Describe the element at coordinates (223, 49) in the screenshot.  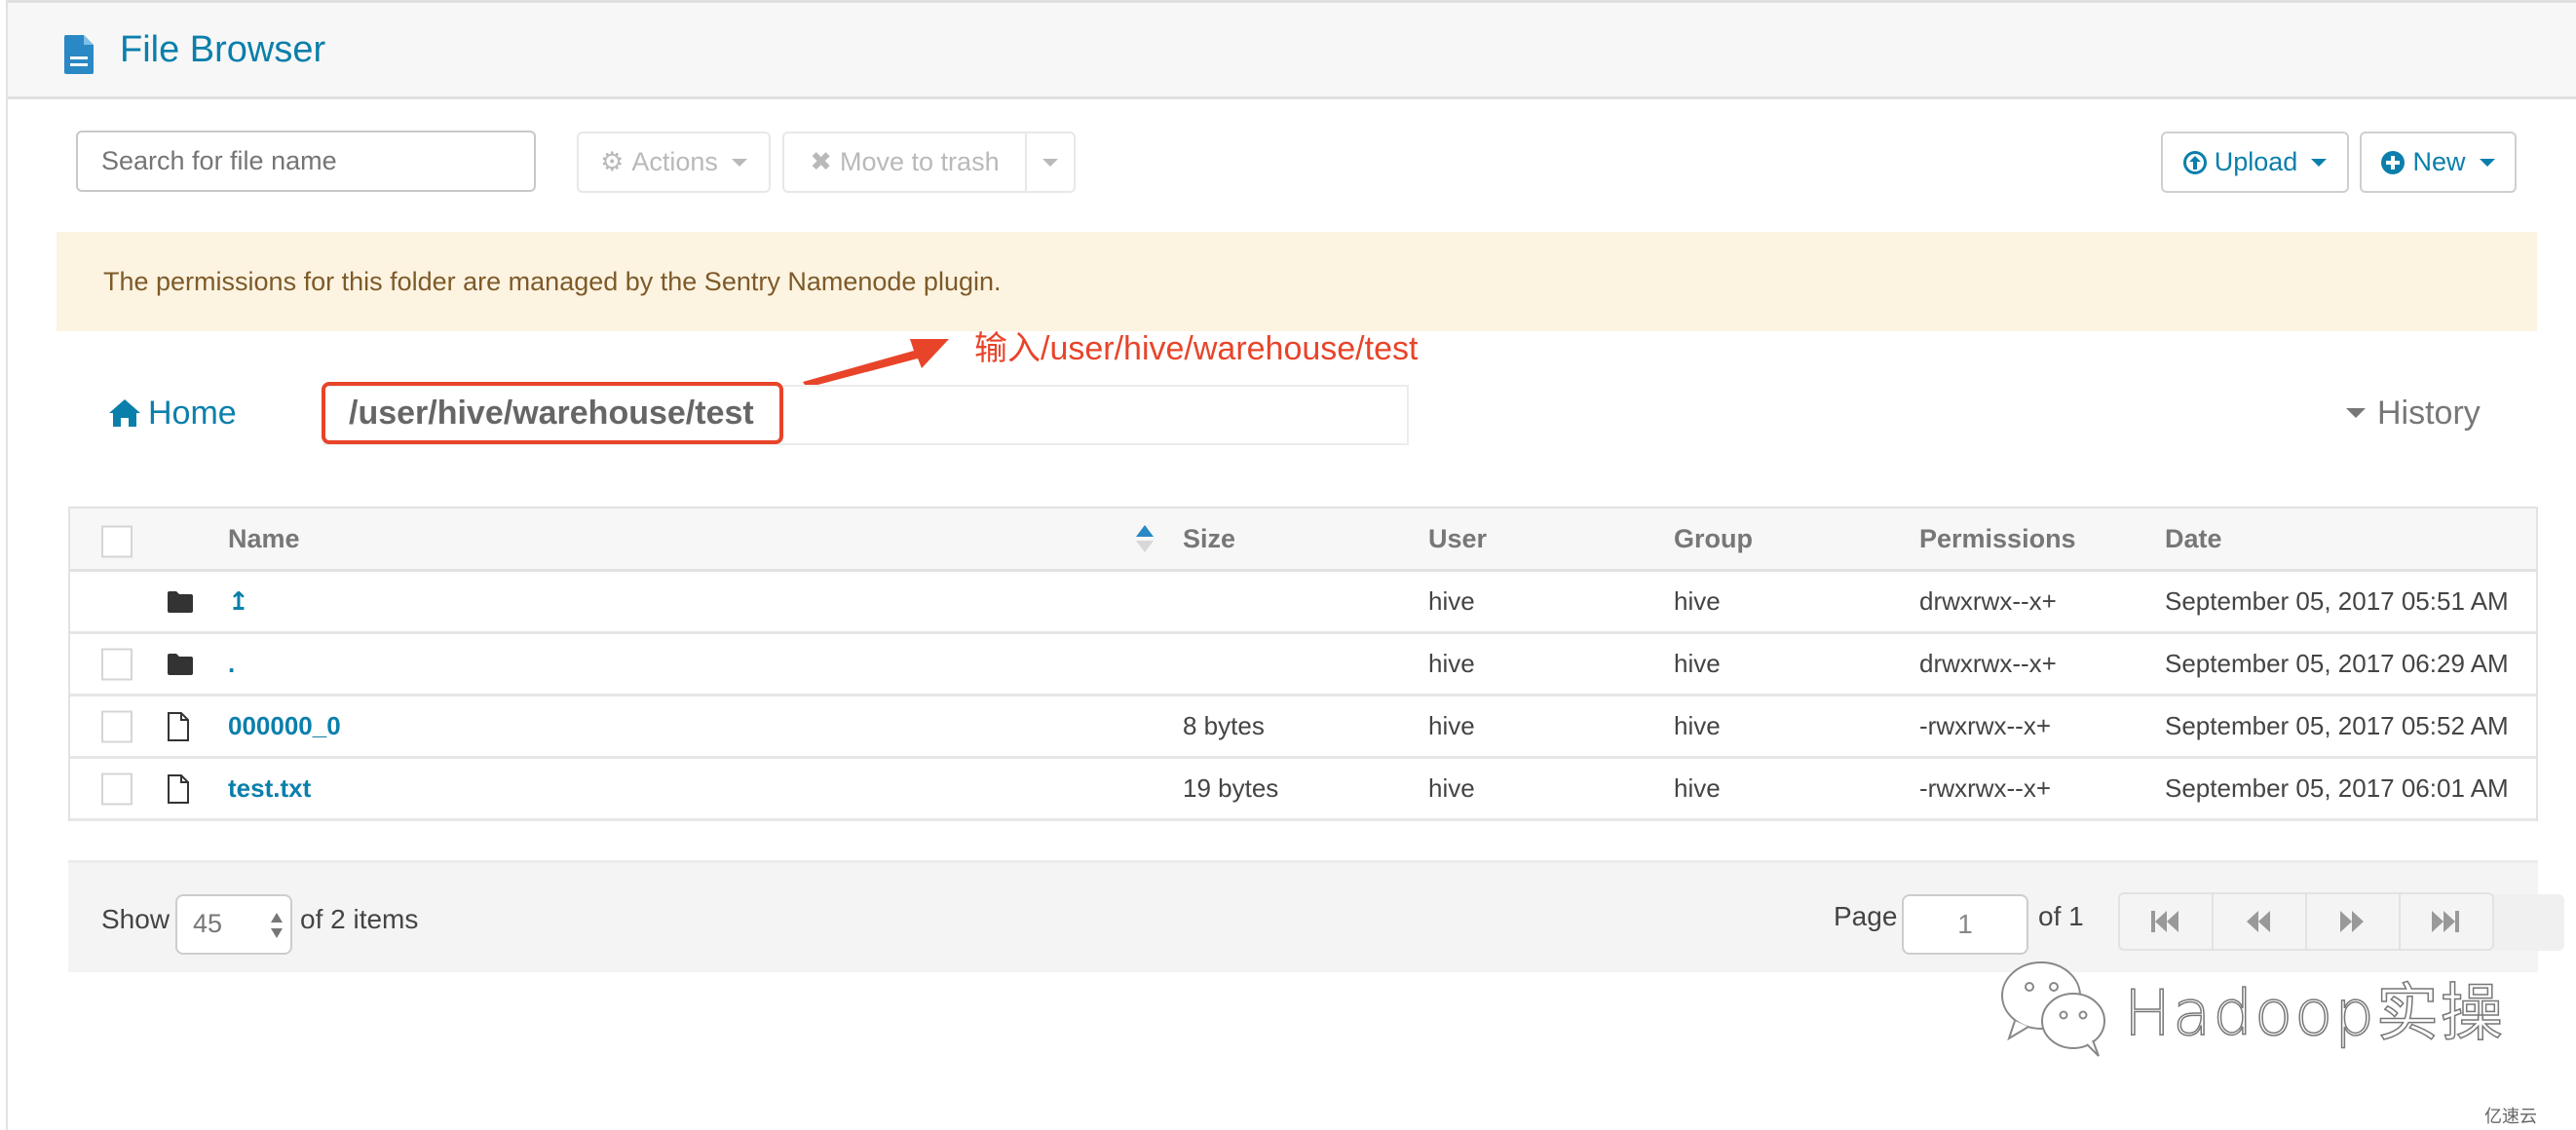
I see `page-title: File Browser` at that location.